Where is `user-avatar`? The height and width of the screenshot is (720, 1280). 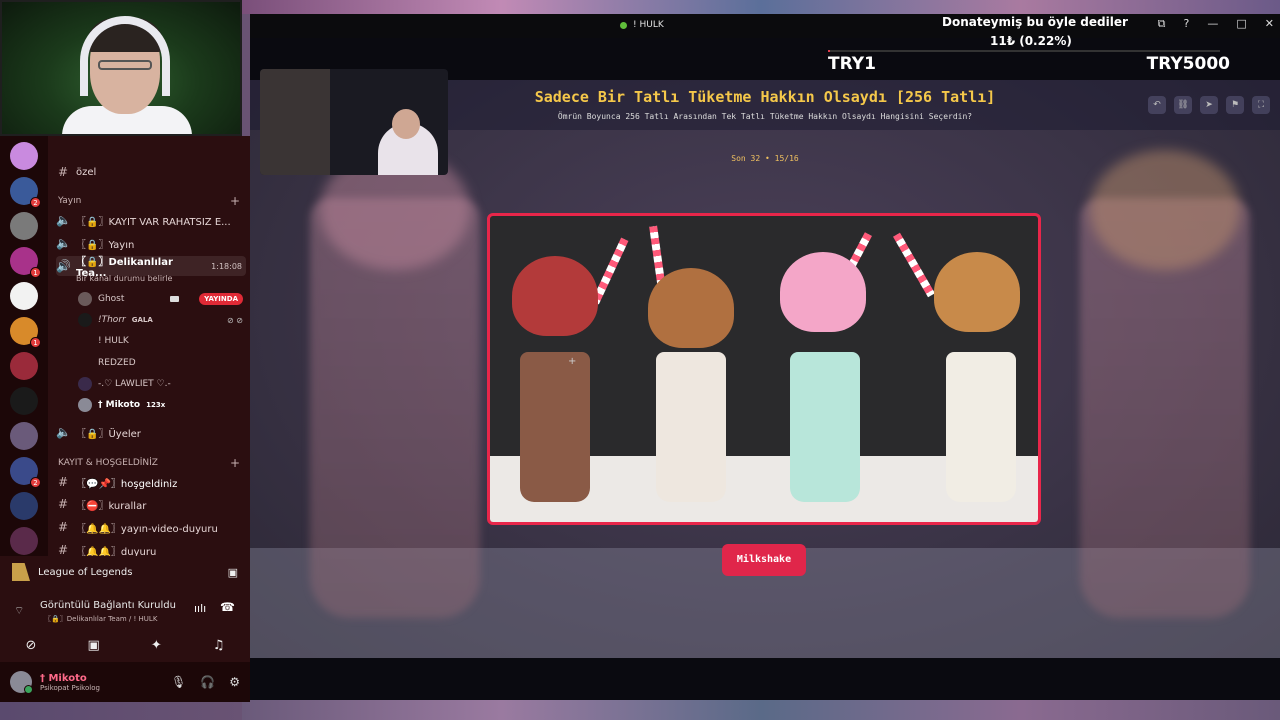
user-avatar is located at coordinates (21, 682).